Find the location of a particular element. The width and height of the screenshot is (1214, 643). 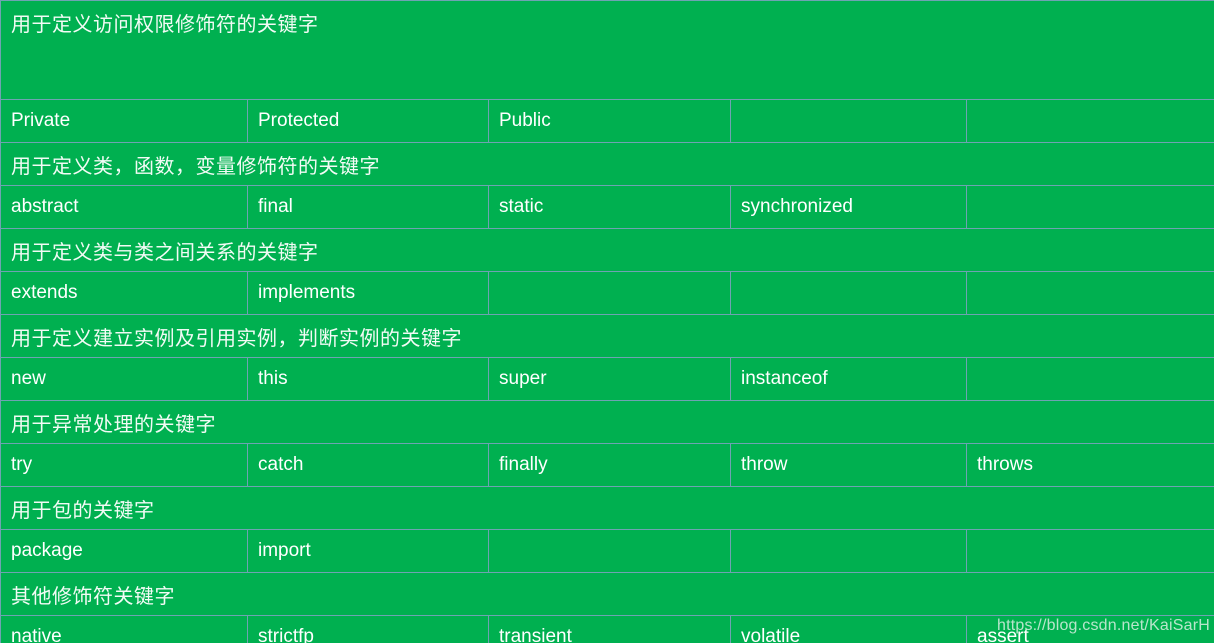

keyword-text: synchronized is located at coordinates (797, 206).